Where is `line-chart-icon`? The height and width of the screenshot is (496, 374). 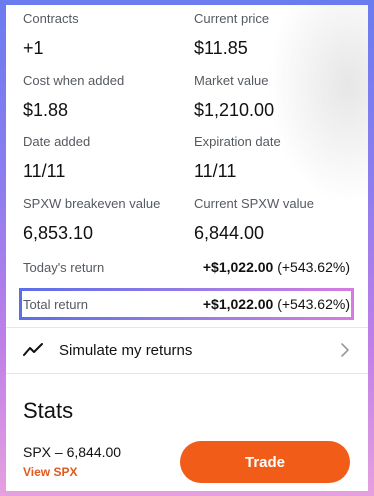 line-chart-icon is located at coordinates (33, 349).